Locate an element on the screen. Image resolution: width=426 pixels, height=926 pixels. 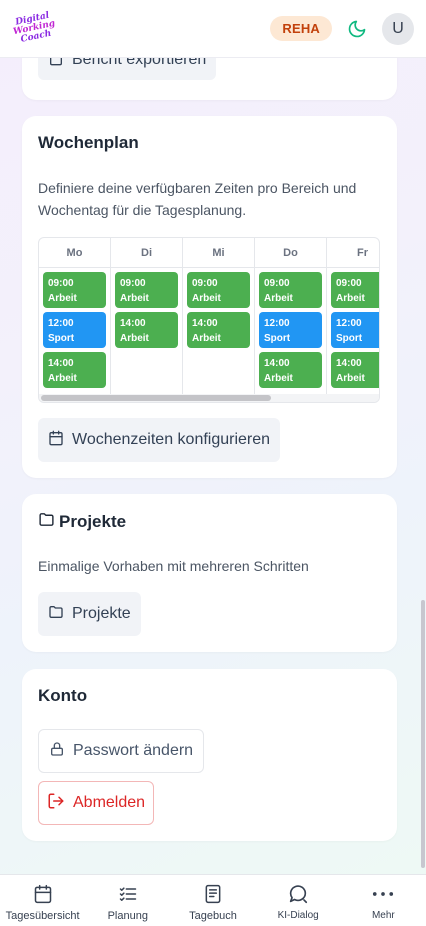
page-scrollbar-thumb is located at coordinates (423, 734).